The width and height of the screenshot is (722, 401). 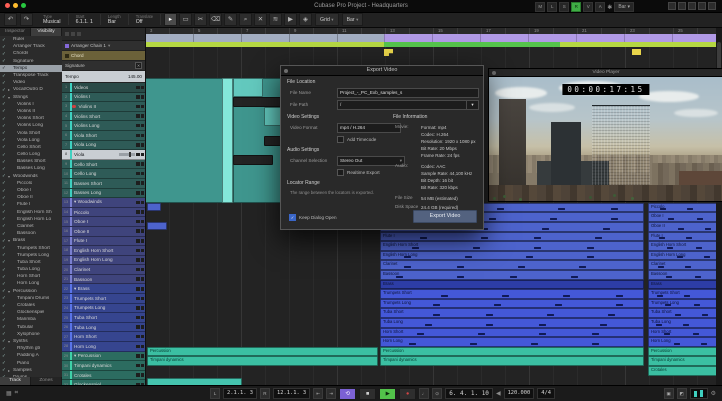 I want to click on visibility-item: ✓ Basses Long, so click(x=31, y=168).